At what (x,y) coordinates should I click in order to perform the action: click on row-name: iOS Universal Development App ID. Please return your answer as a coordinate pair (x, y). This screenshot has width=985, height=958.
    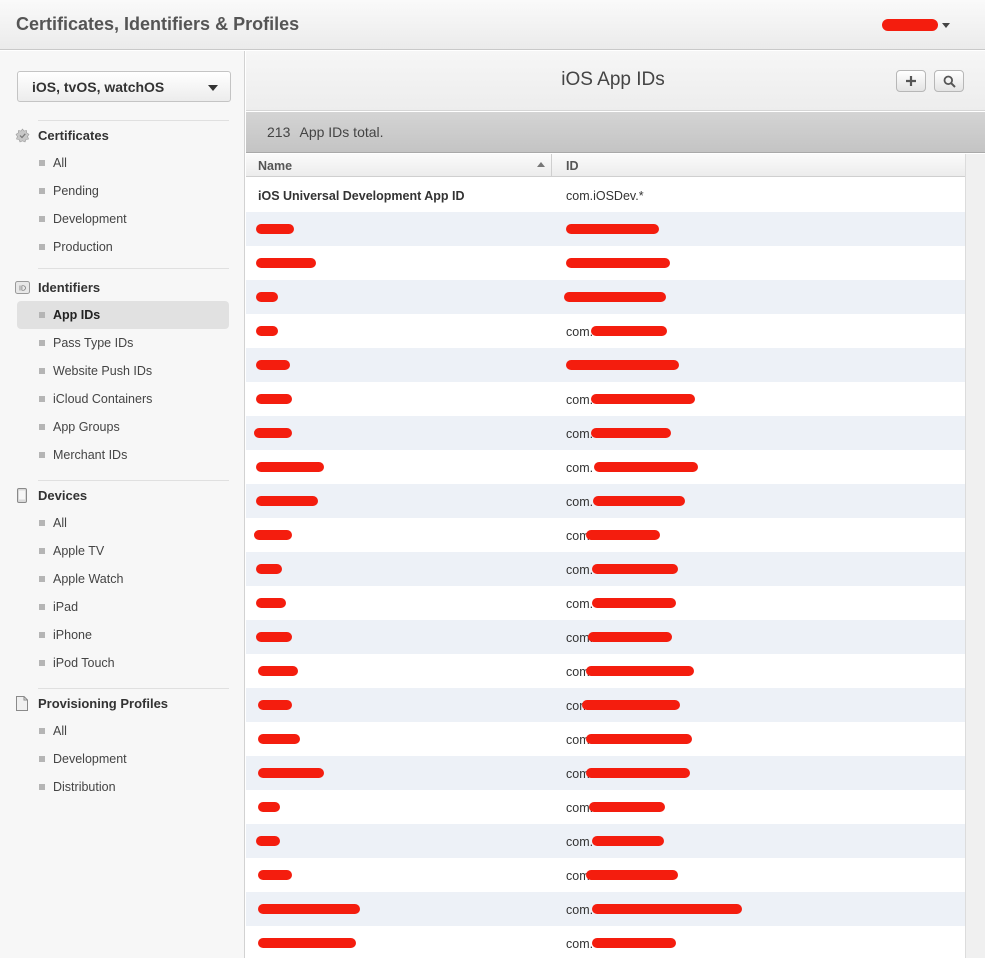
    Looking at the image, I should click on (361, 196).